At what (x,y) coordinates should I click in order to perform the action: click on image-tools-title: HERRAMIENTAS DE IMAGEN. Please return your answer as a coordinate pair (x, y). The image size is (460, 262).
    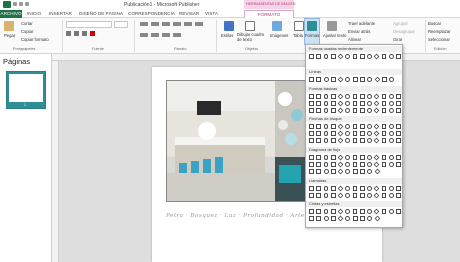
    Looking at the image, I should click on (271, 4).